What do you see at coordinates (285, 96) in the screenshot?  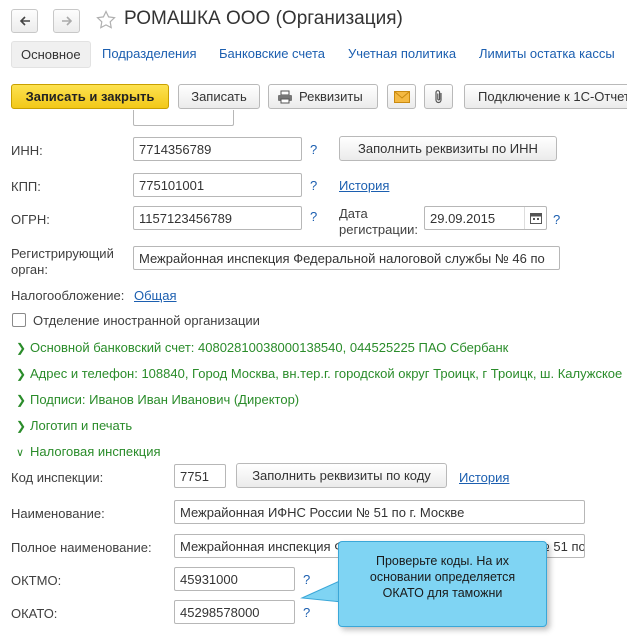 I see `printer-icon` at bounding box center [285, 96].